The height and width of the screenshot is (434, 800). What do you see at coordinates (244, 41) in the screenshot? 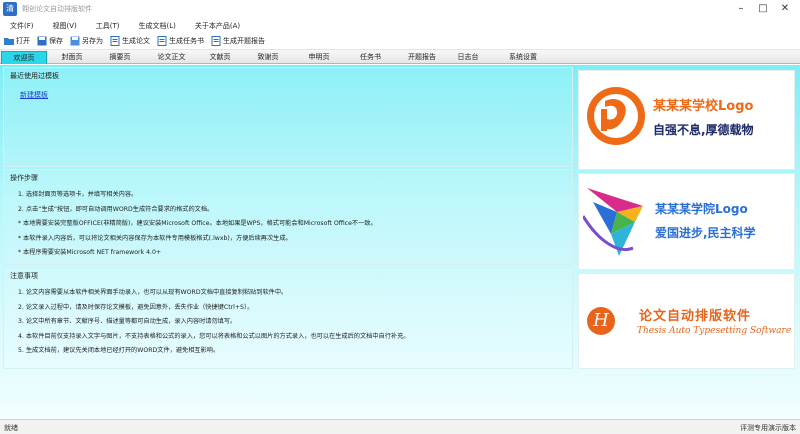
I see `generate-proposal-label: 生成开题报告` at bounding box center [244, 41].